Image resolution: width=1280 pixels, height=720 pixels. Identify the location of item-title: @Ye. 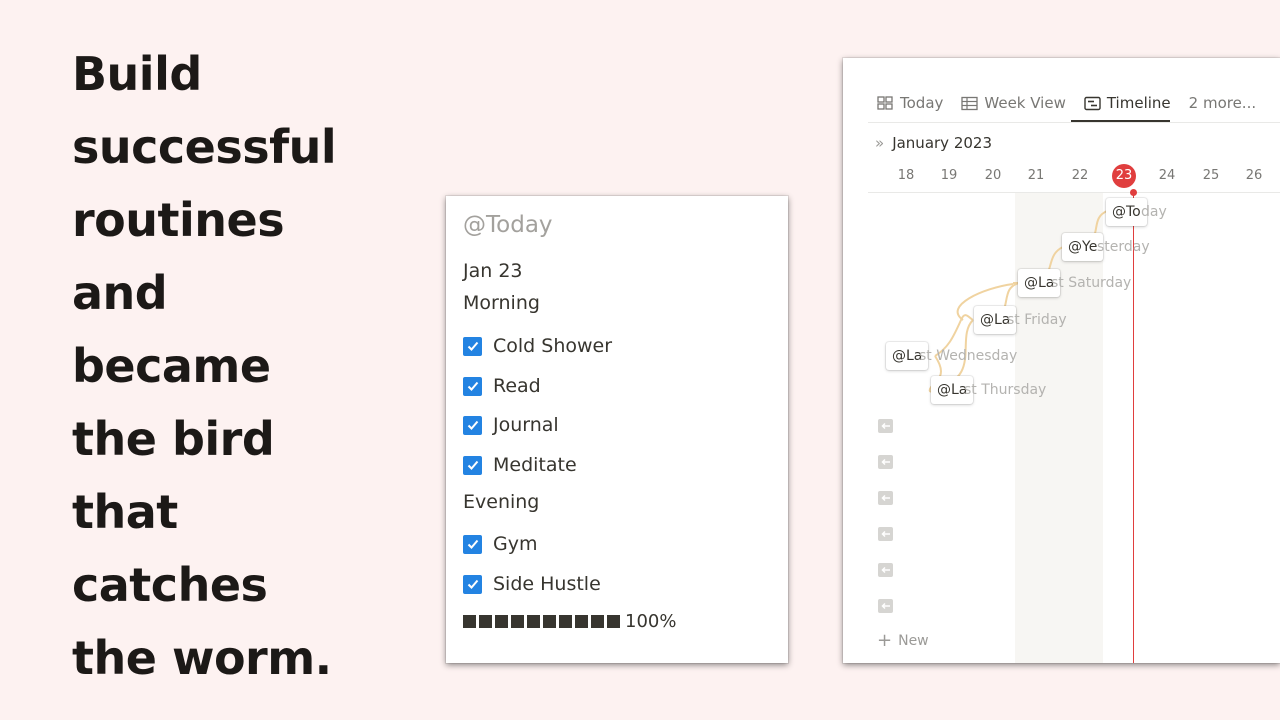
(1083, 247).